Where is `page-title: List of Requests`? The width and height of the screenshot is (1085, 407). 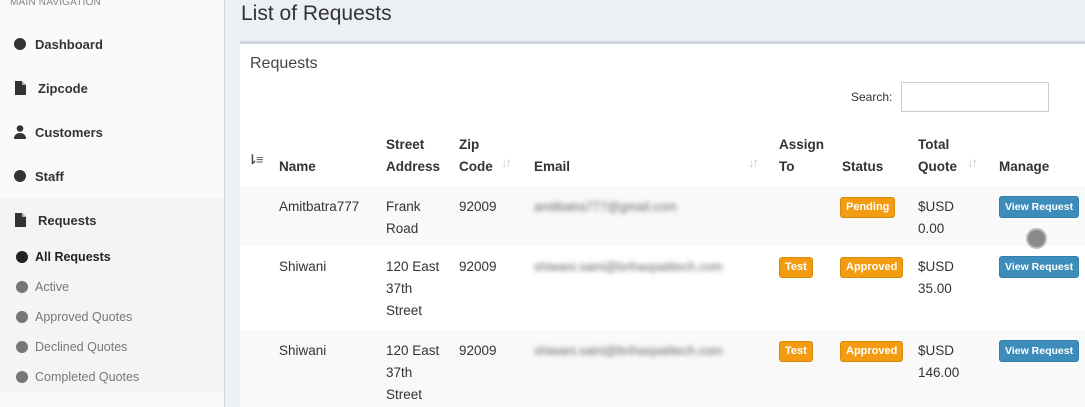 page-title: List of Requests is located at coordinates (316, 13).